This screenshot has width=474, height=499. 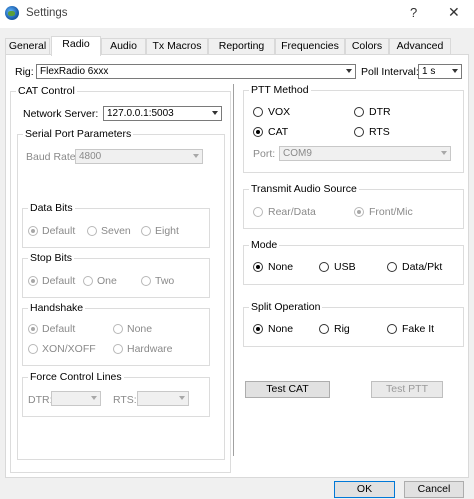 I want to click on handshake-none-radio, so click(x=118, y=329).